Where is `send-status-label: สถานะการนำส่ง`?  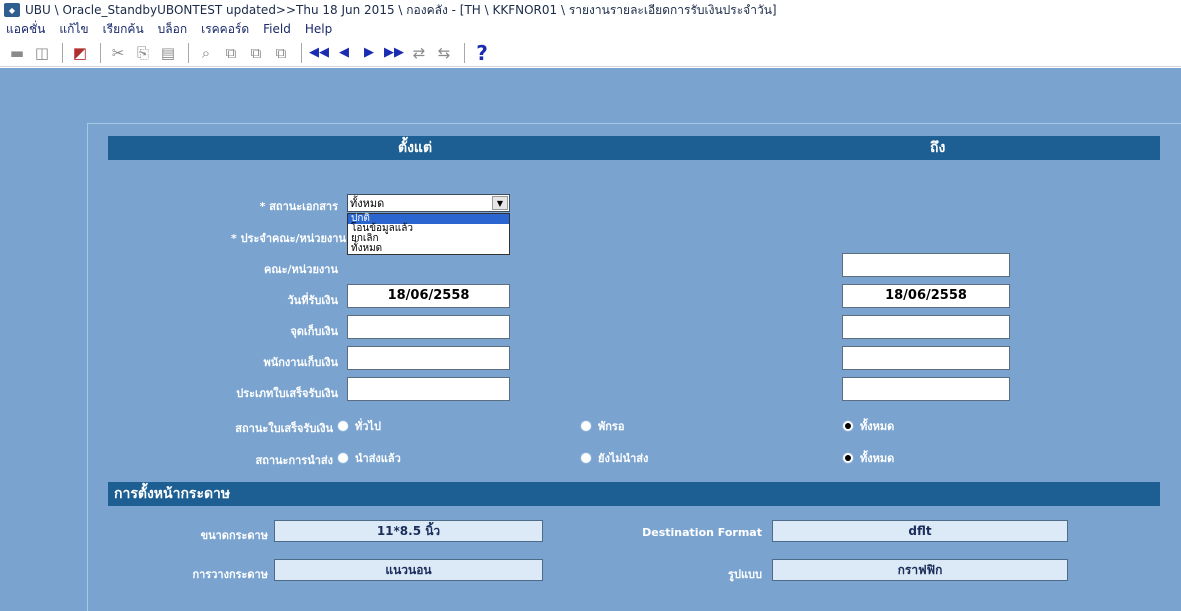 send-status-label: สถานะการนำส่ง is located at coordinates (294, 460).